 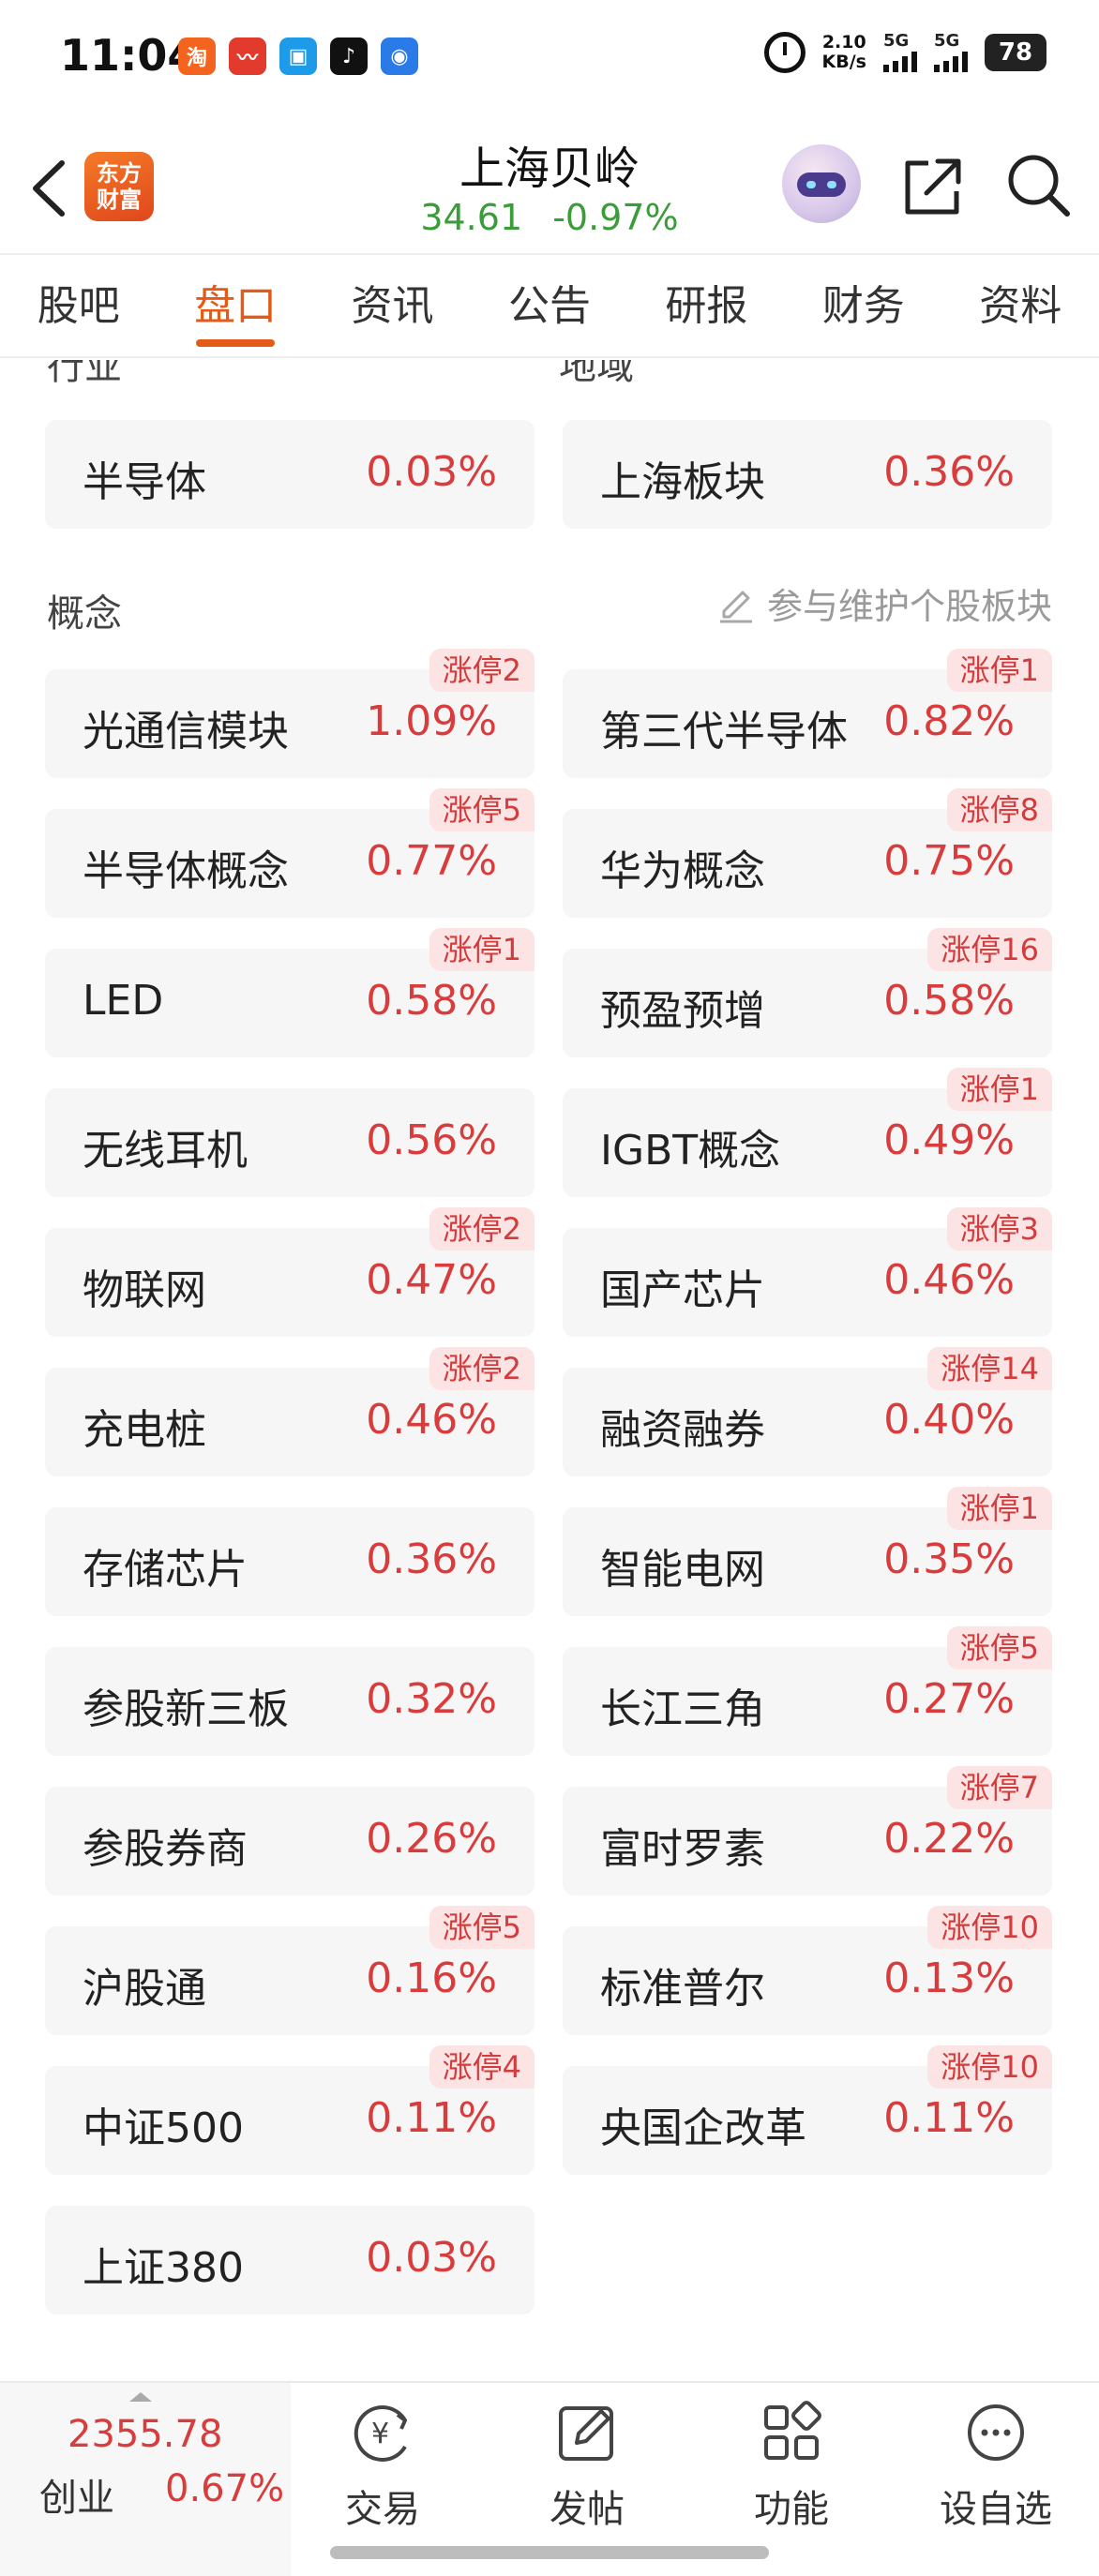 I want to click on signal-1-label: 5G, so click(x=896, y=41).